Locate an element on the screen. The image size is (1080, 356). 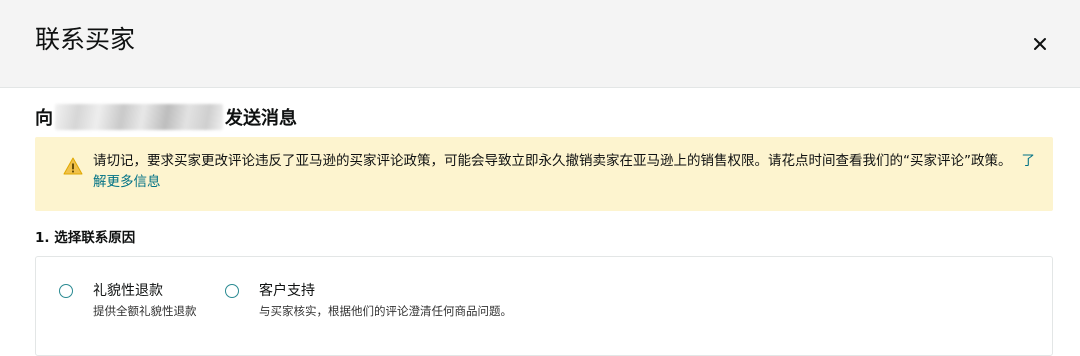
send-suffix: 发送消息 is located at coordinates (261, 118).